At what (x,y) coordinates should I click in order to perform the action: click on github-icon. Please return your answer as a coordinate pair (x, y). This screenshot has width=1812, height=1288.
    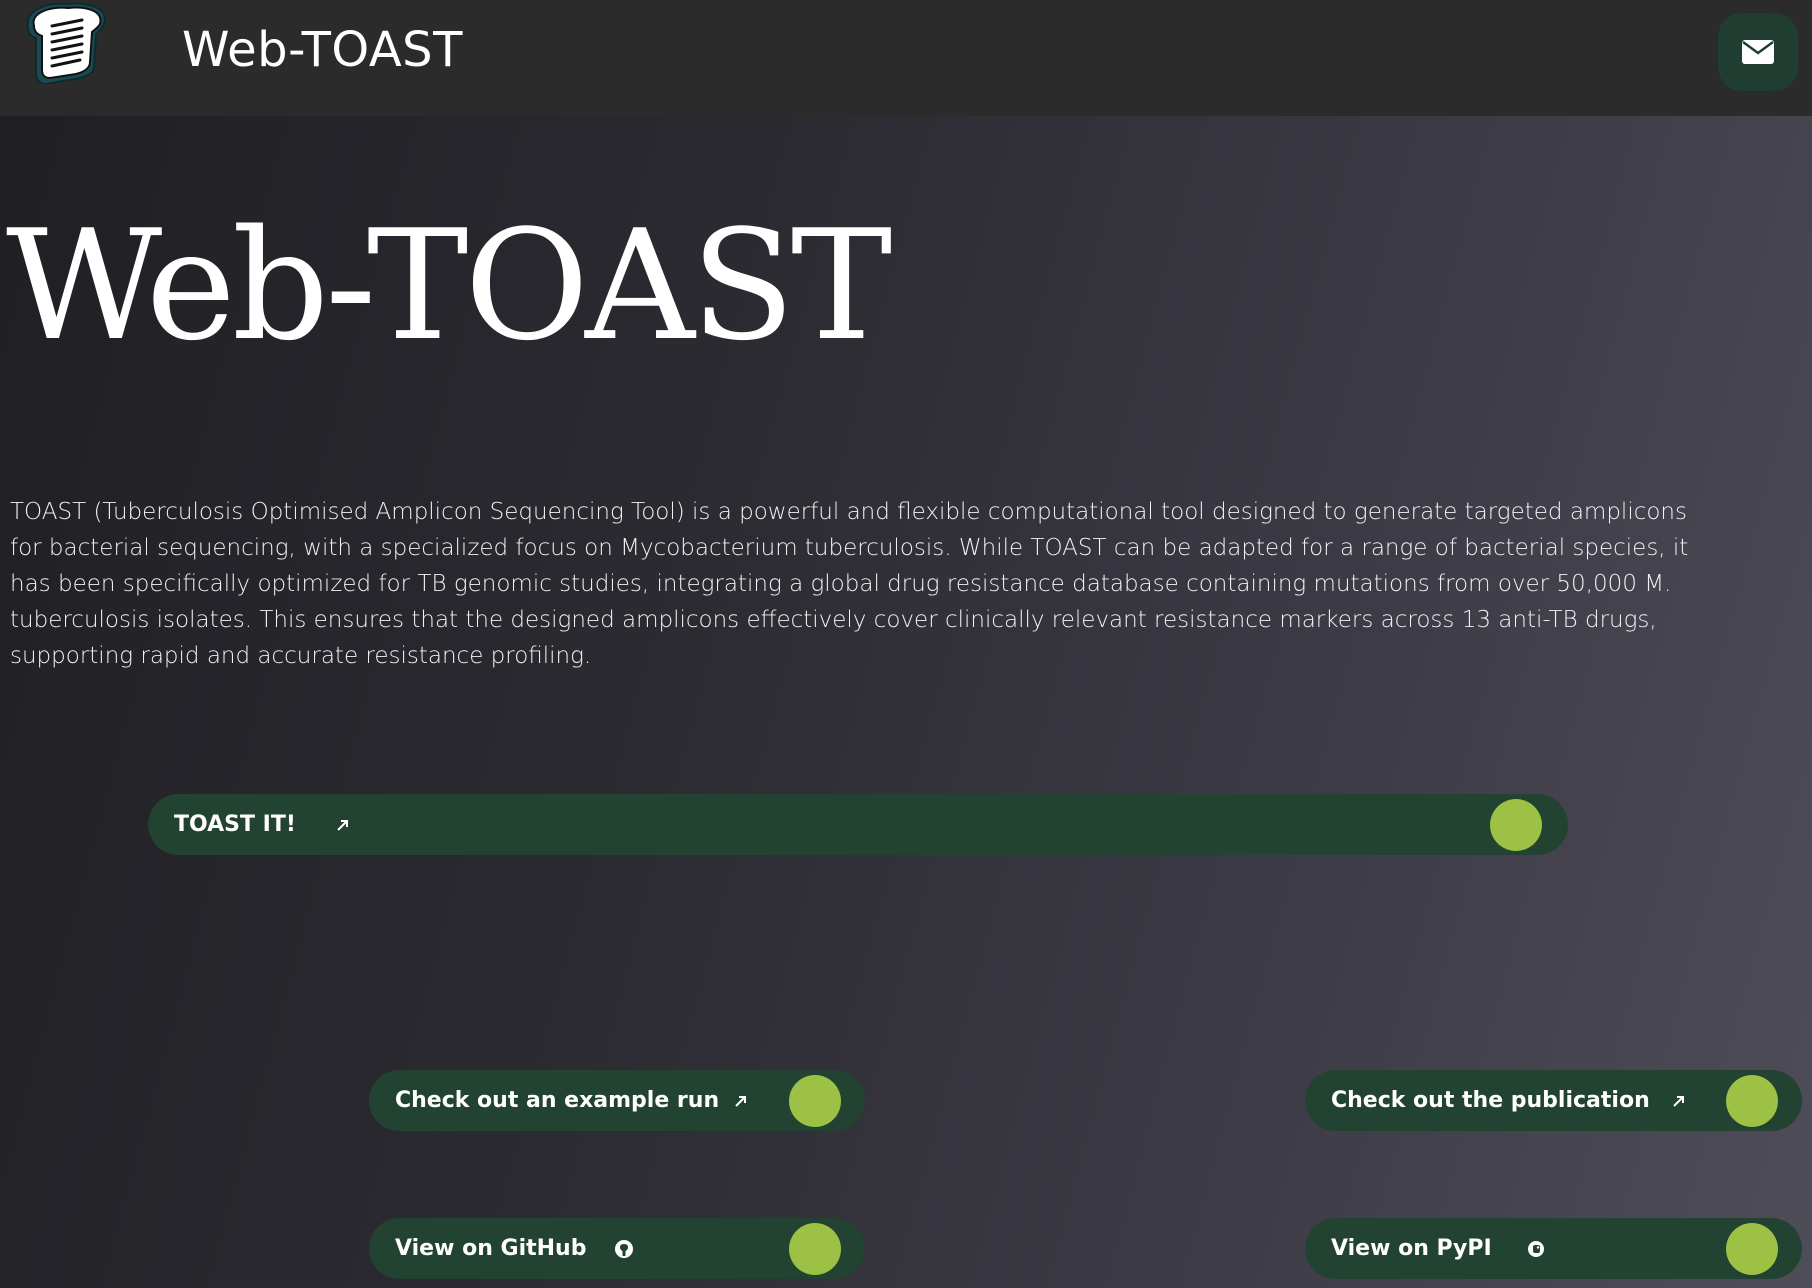
    Looking at the image, I should click on (624, 1249).